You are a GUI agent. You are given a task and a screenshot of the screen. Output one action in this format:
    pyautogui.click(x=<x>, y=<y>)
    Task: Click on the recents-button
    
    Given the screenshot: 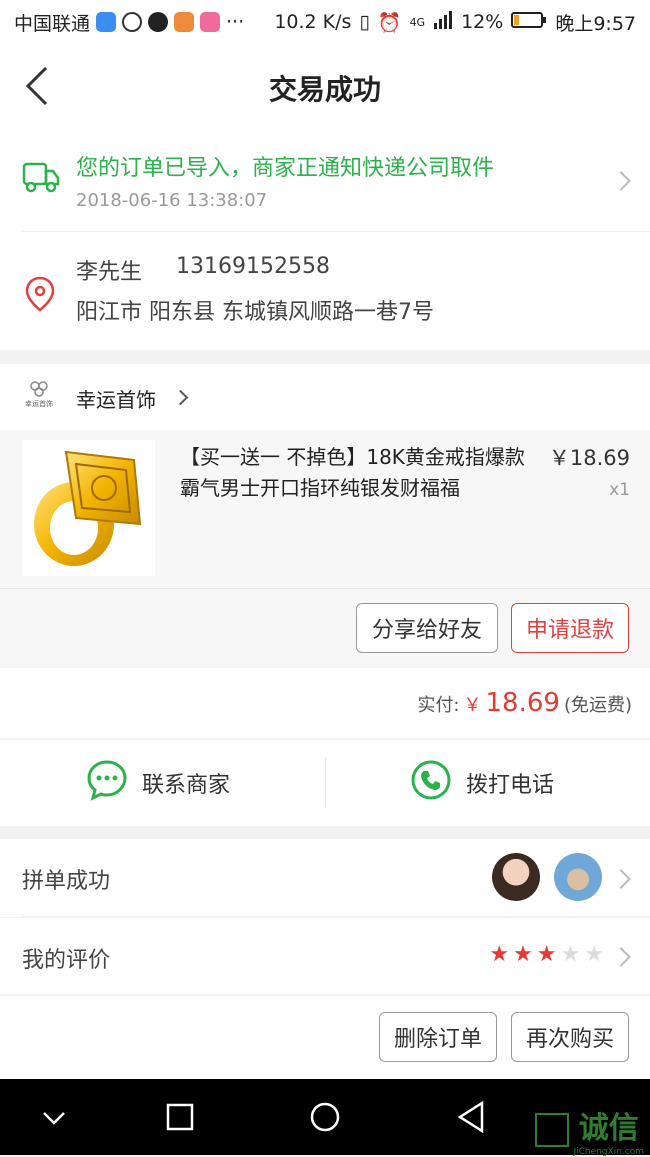 What is the action you would take?
    pyautogui.click(x=180, y=1119)
    